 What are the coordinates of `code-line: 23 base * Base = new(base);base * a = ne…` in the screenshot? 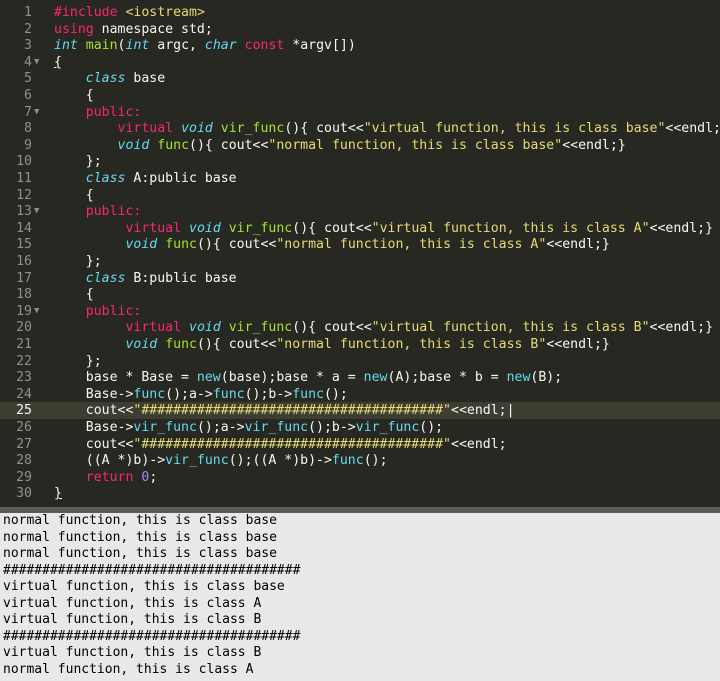 It's located at (360, 377).